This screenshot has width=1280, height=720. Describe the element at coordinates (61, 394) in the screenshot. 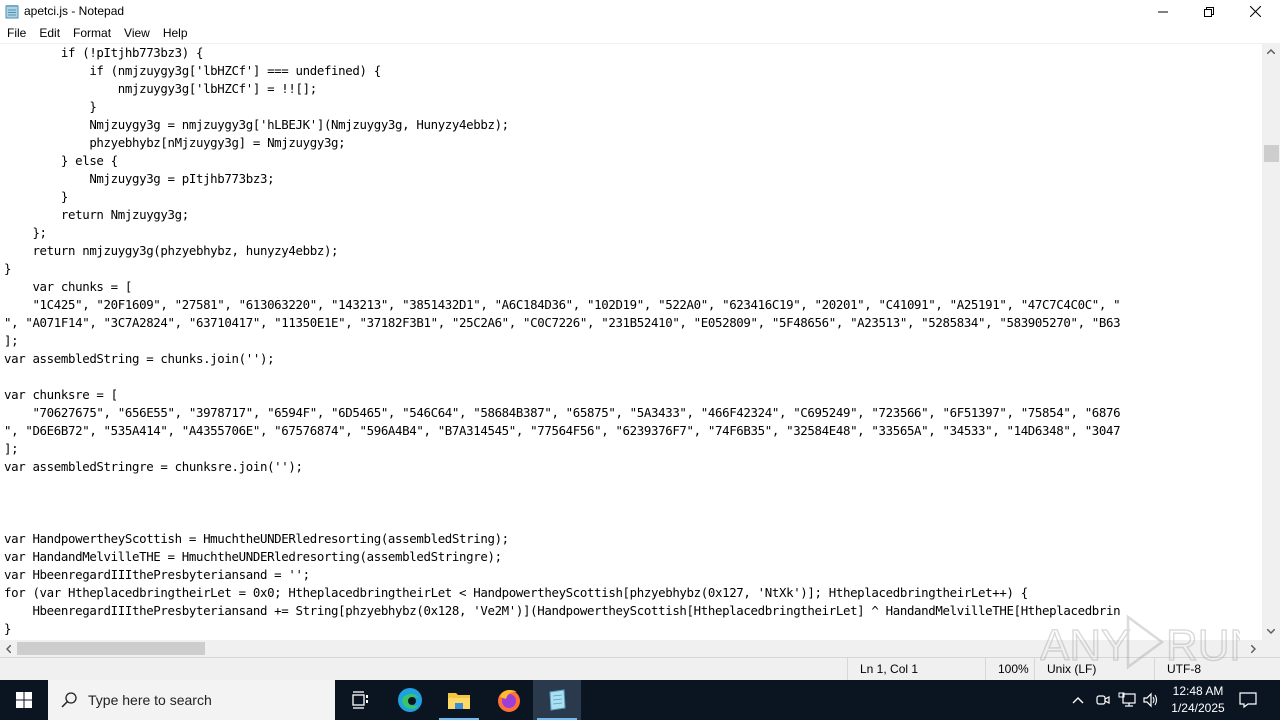

I see `code-line: var chunksre = [` at that location.